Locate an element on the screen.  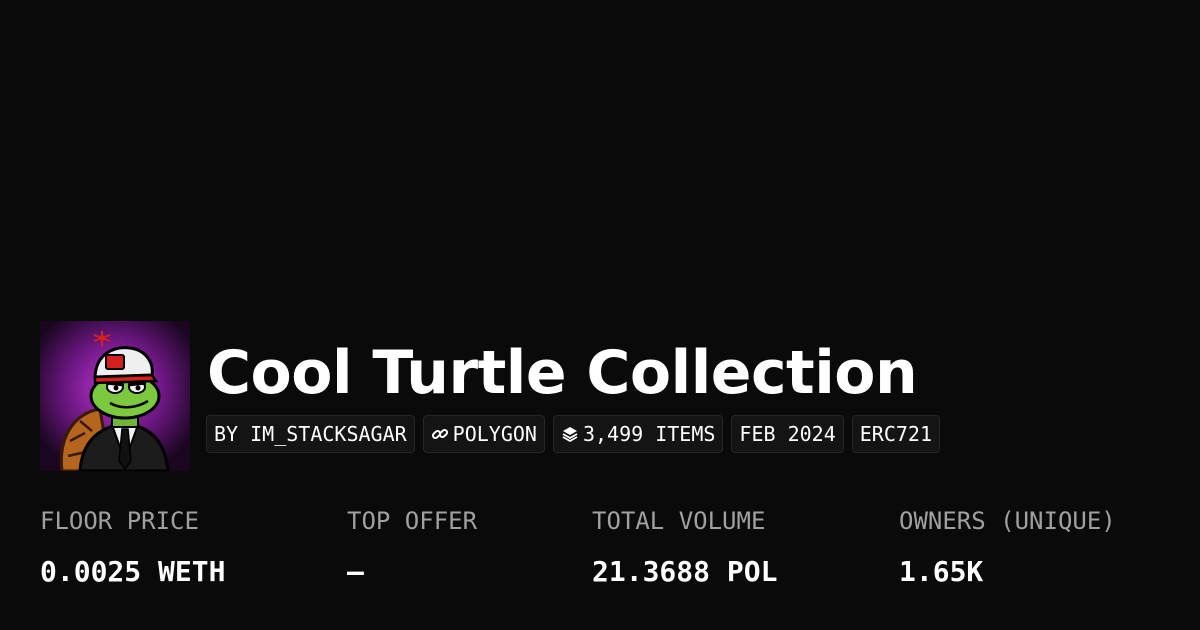
stat-label: OWNERS (UNIQUE) is located at coordinates (1007, 521).